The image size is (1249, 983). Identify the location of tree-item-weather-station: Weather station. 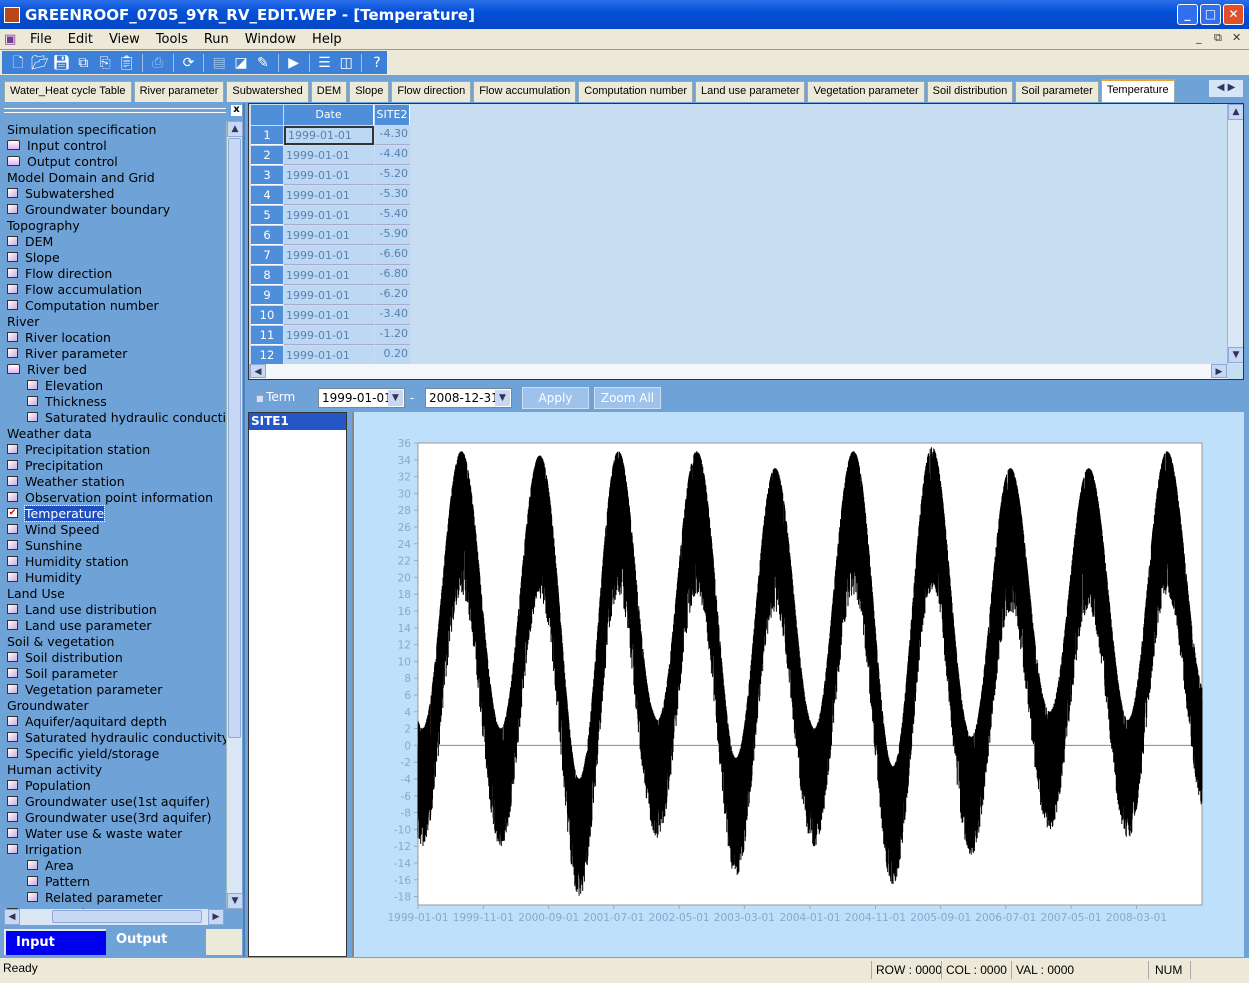
(66, 481).